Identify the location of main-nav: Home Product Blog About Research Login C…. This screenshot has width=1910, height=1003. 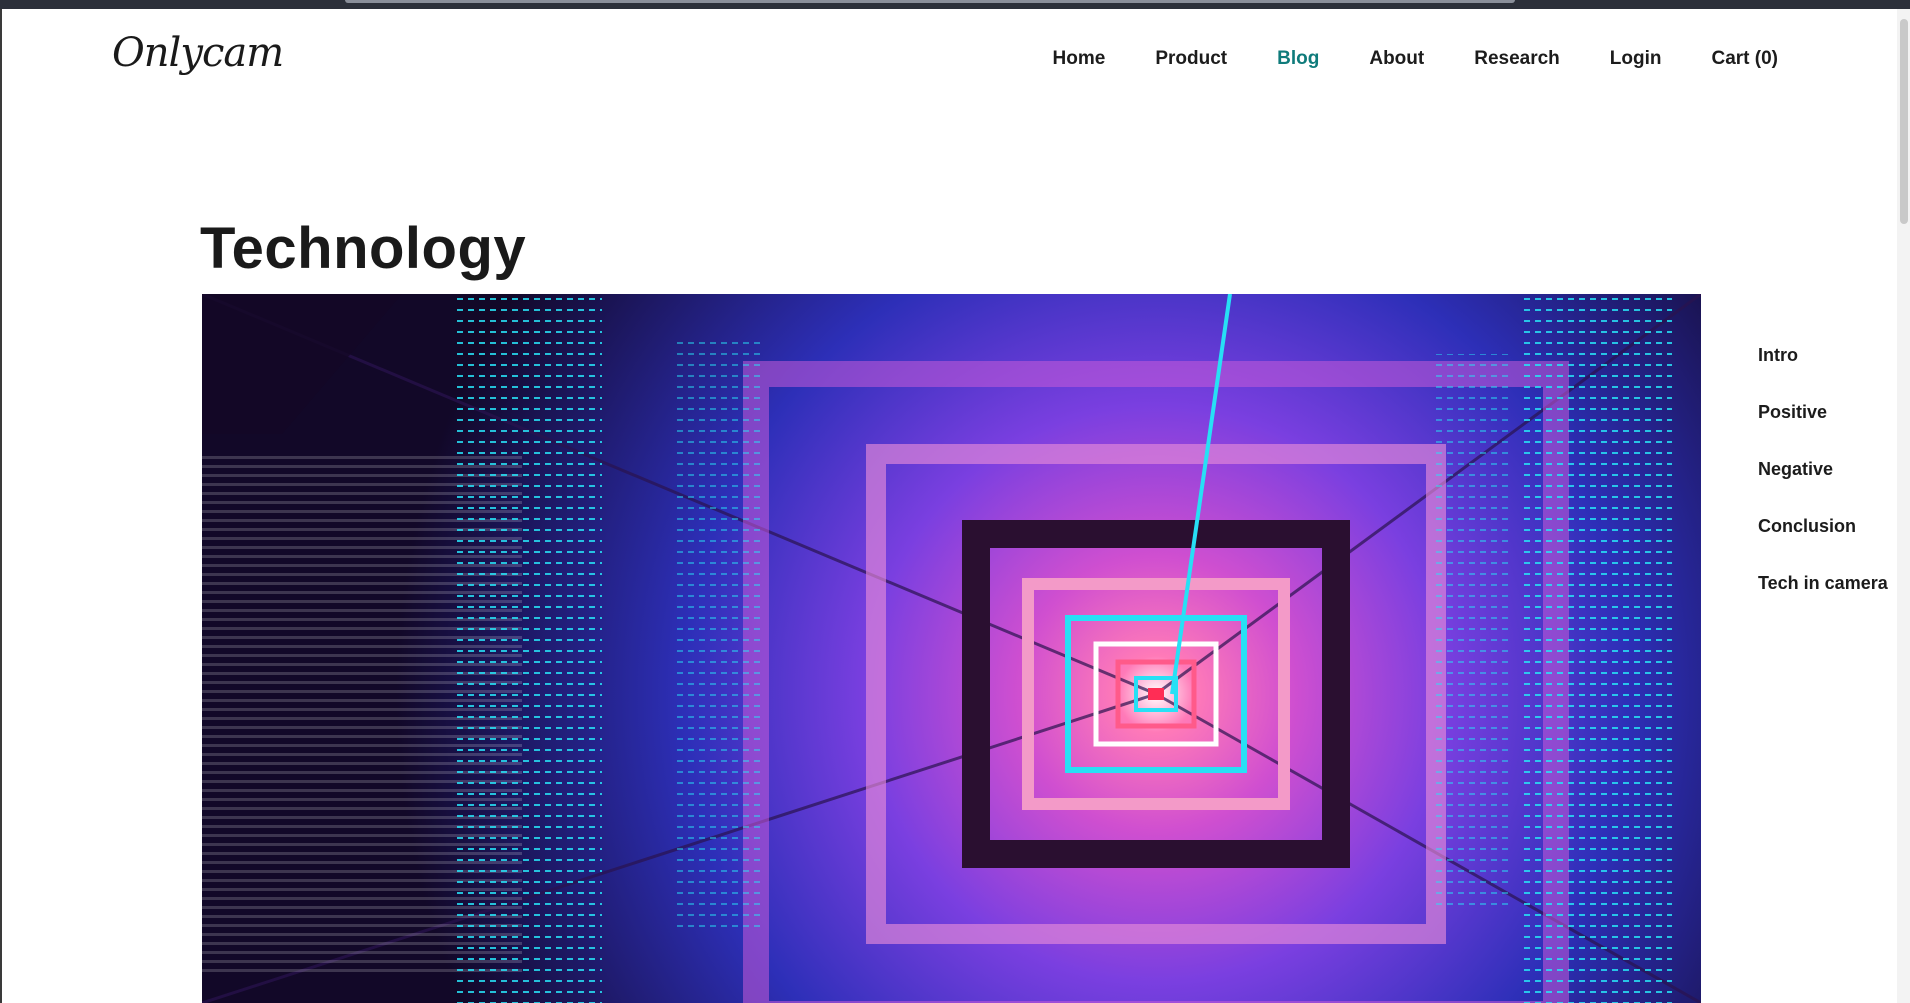
(1415, 59).